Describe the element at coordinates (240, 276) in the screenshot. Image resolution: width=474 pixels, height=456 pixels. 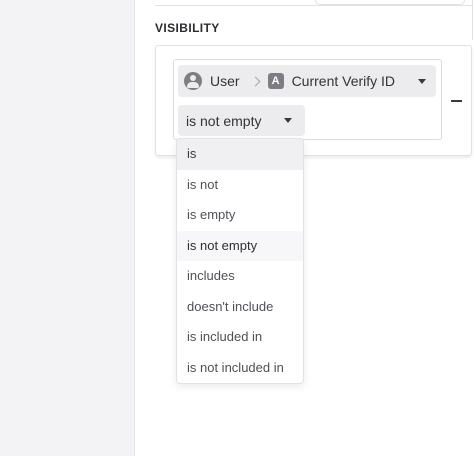
I see `dropdown-option: includes` at that location.